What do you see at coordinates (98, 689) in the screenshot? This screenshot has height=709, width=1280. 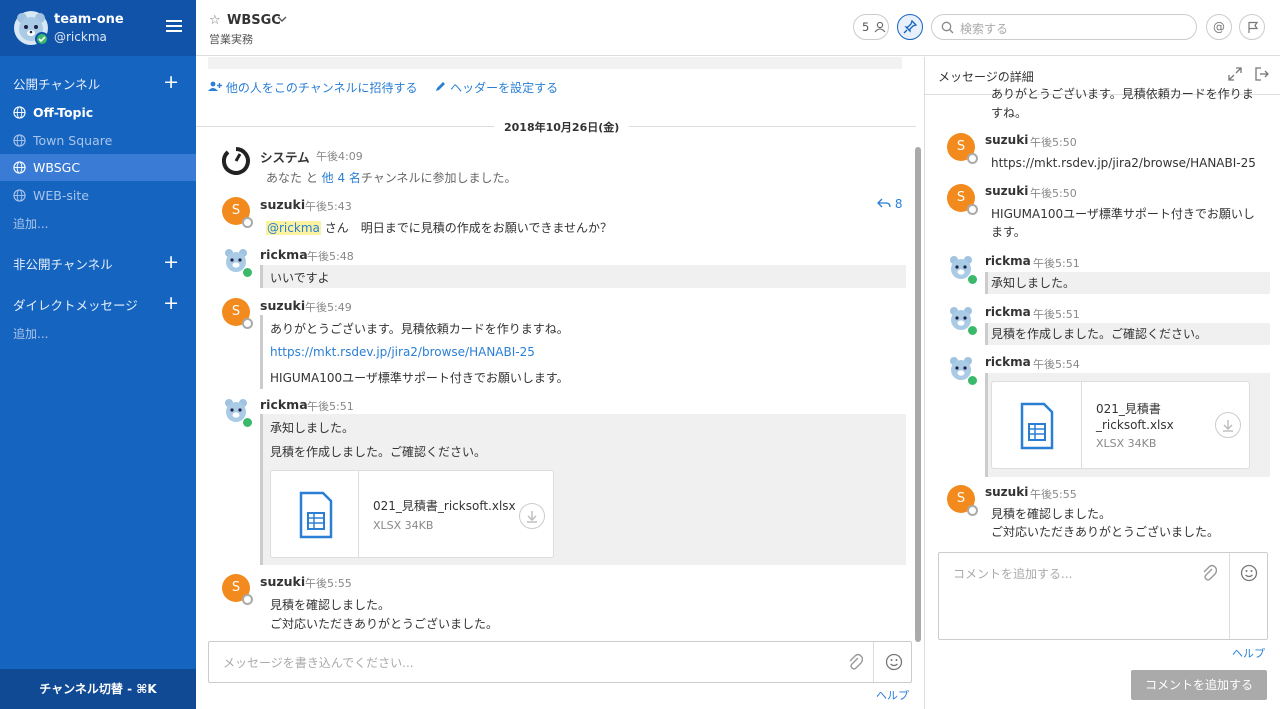 I see `channel-switcher-button: チャンネル切替 - ⌘K` at bounding box center [98, 689].